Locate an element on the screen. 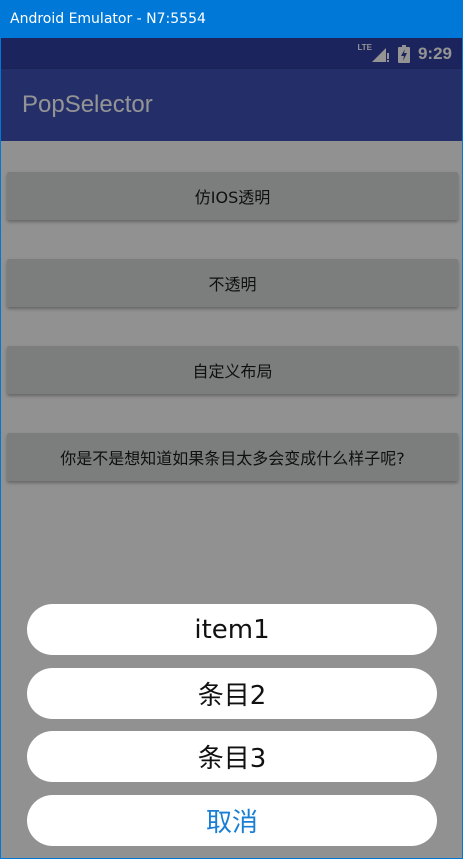 The image size is (463, 859). selector-item-1: item1 is located at coordinates (232, 629).